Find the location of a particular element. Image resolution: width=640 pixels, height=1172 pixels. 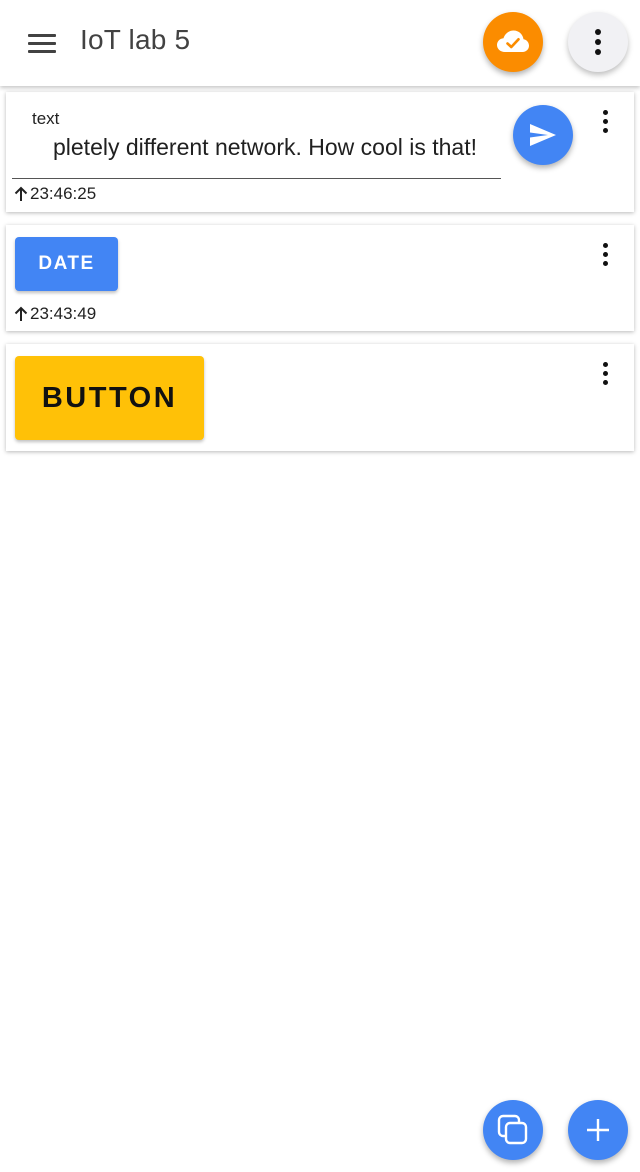

send-button is located at coordinates (543, 135).